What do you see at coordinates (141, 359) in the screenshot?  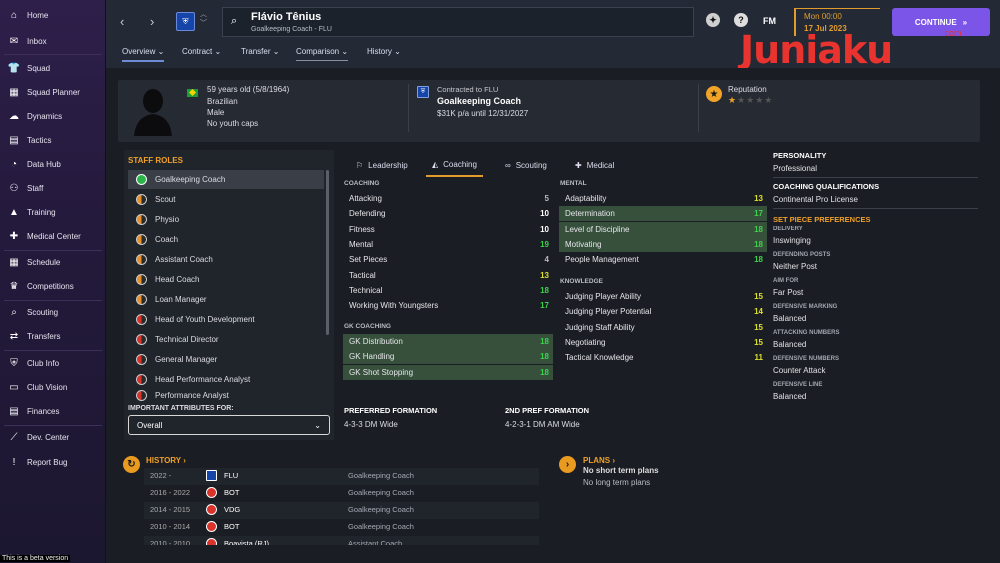 I see `role-suitability-icon` at bounding box center [141, 359].